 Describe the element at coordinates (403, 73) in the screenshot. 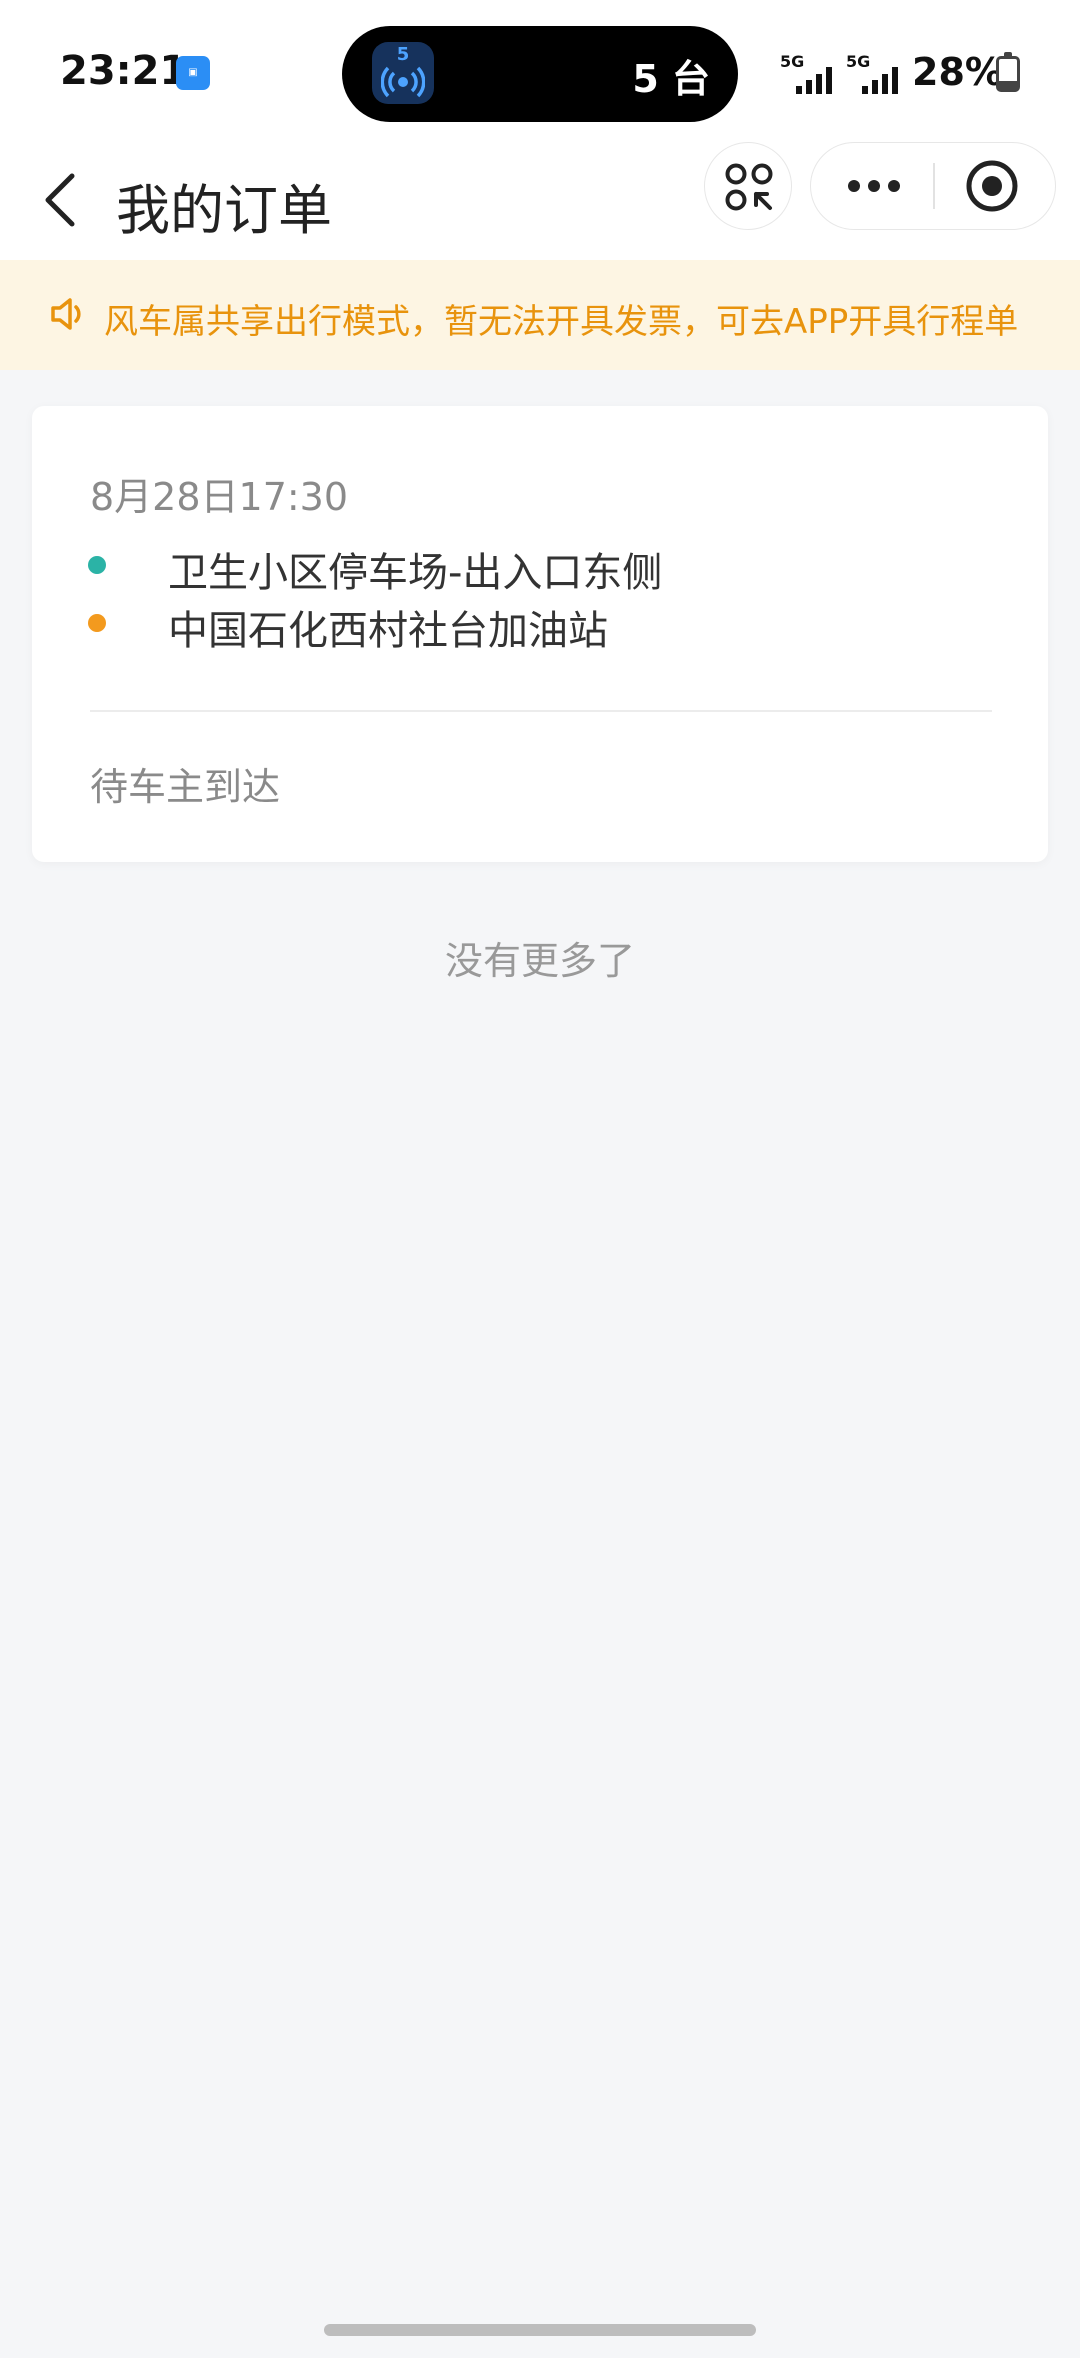

I see `broadcast-icon: 5` at that location.